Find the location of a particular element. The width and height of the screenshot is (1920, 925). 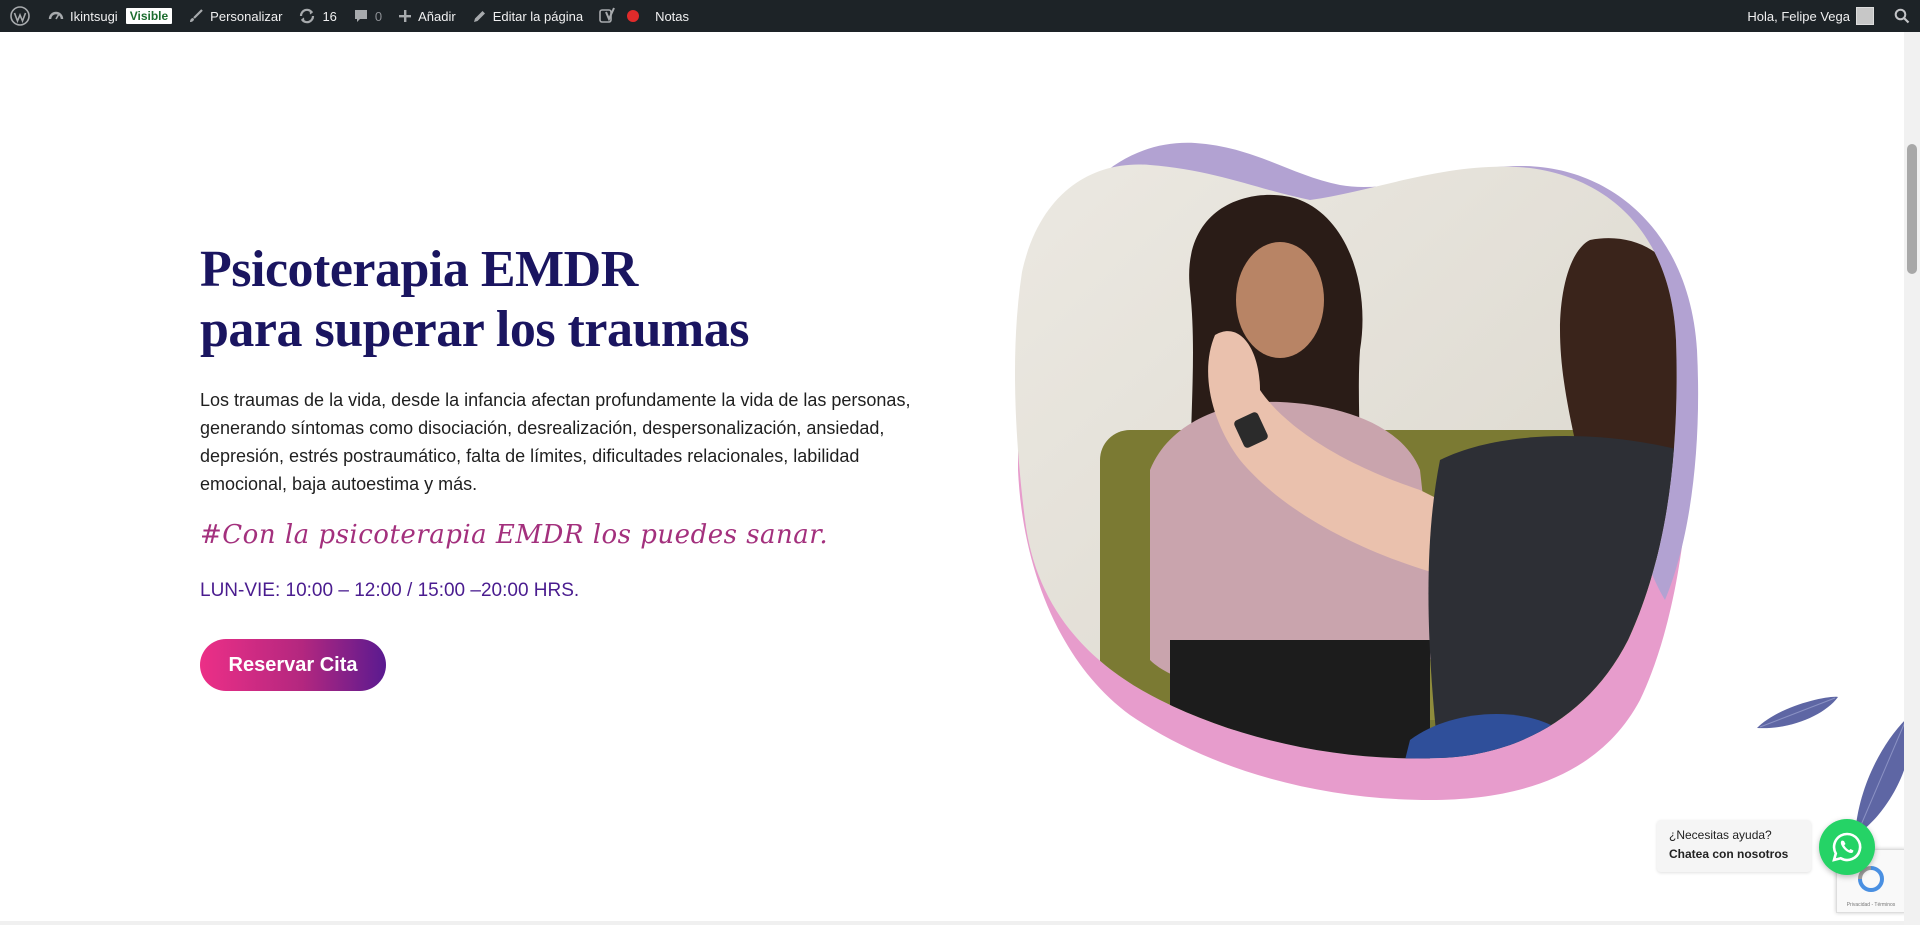

add-label: Añadir is located at coordinates (437, 16).